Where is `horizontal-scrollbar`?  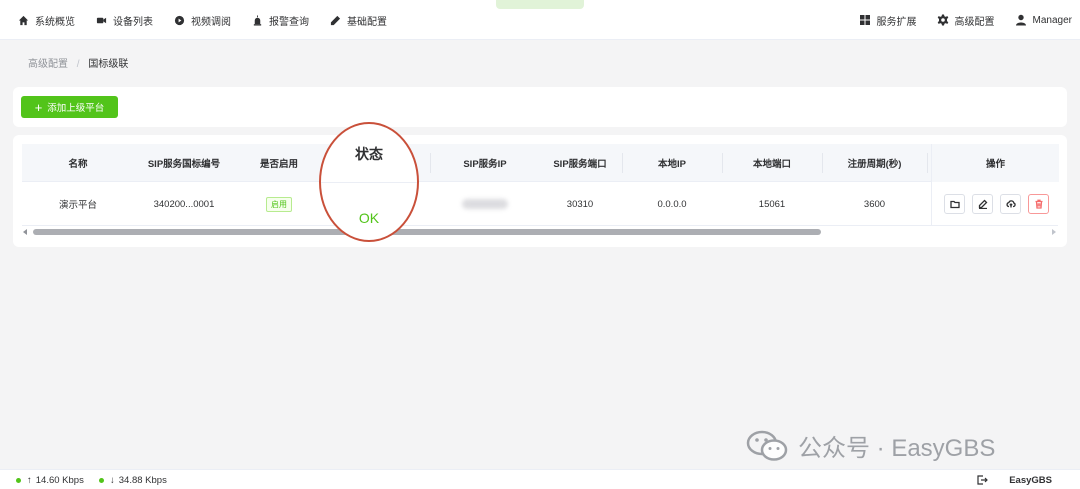
horizontal-scrollbar is located at coordinates (540, 232).